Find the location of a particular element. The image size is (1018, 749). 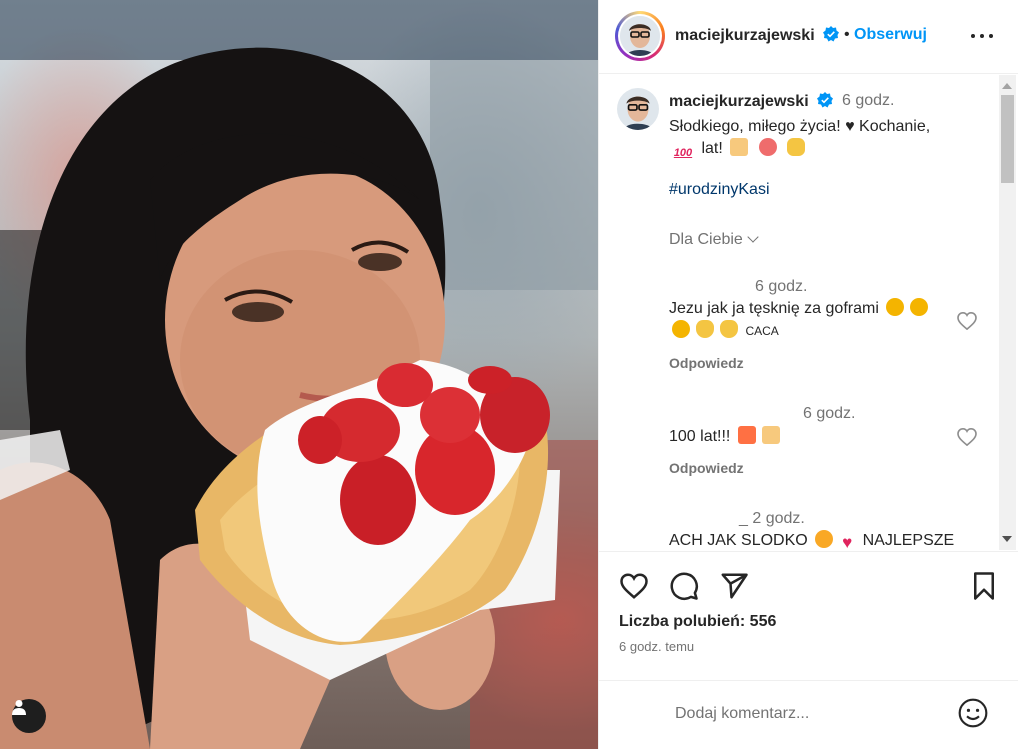

save-bookmark-icon is located at coordinates (984, 586).